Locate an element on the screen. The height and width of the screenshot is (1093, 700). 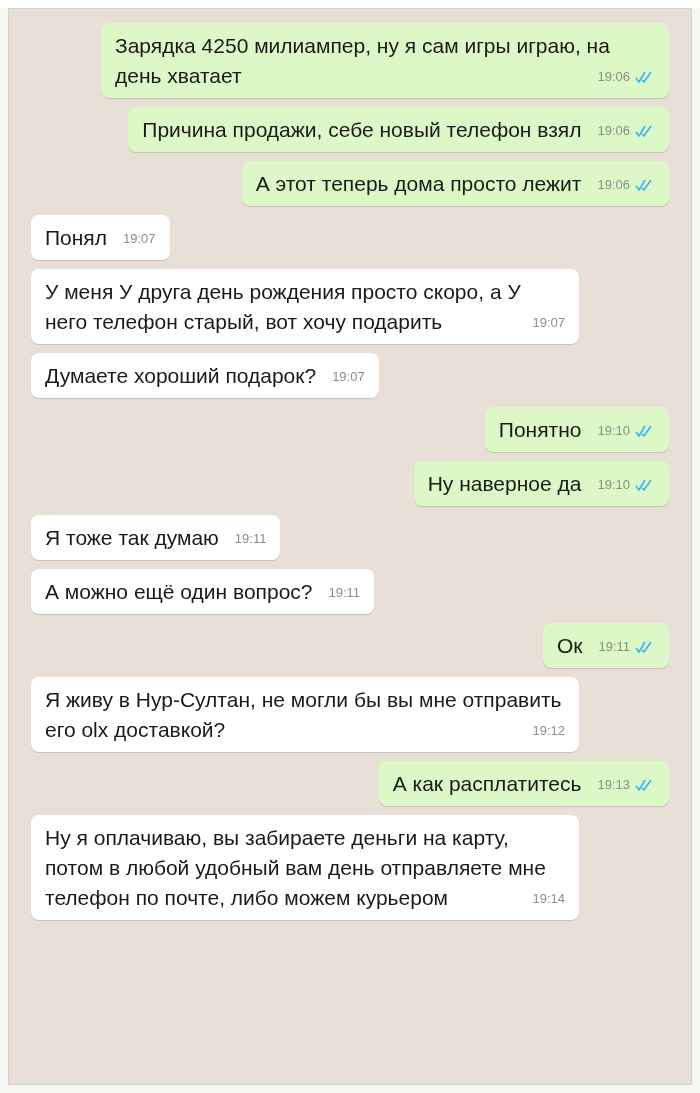
message-bubble: Я тоже так думаю 19:11 is located at coordinates (156, 537).